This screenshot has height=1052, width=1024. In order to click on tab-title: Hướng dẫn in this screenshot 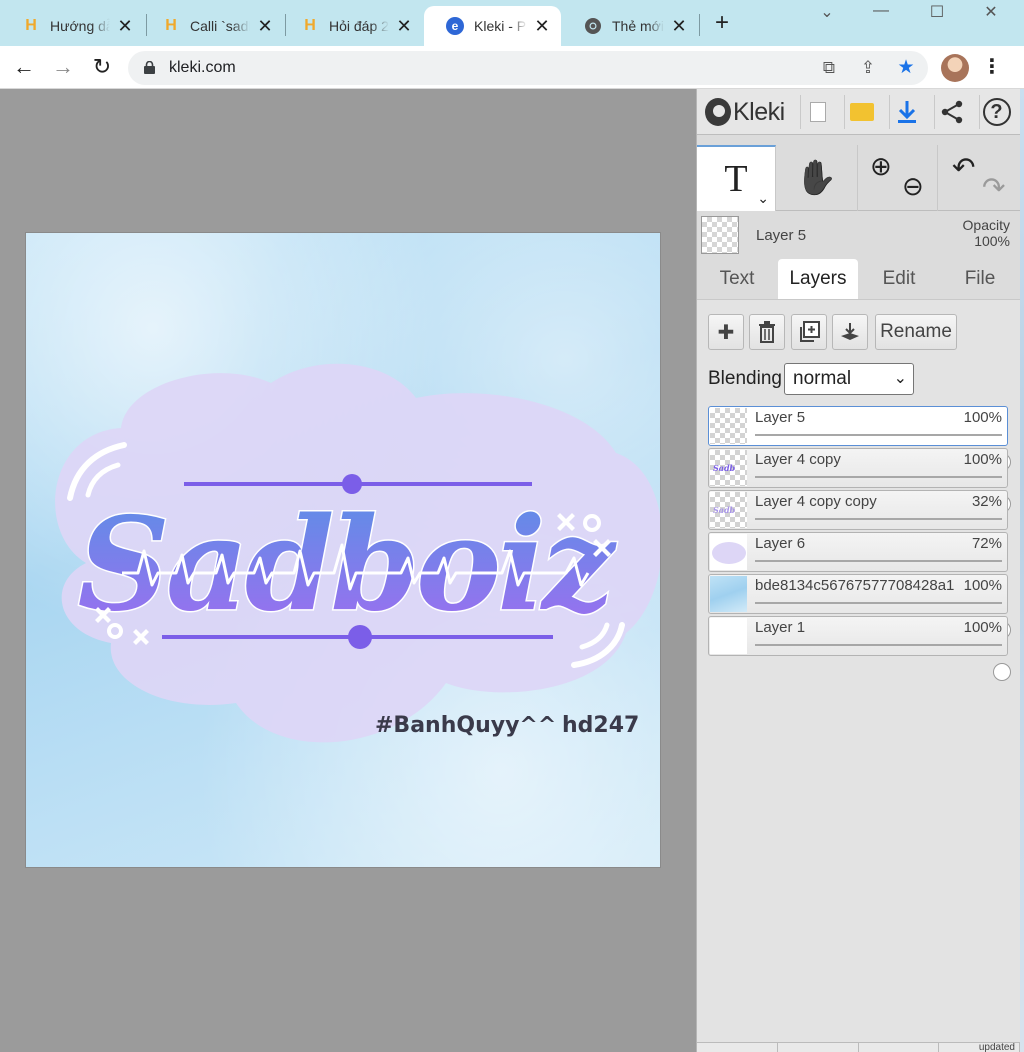, I will do `click(80, 26)`.